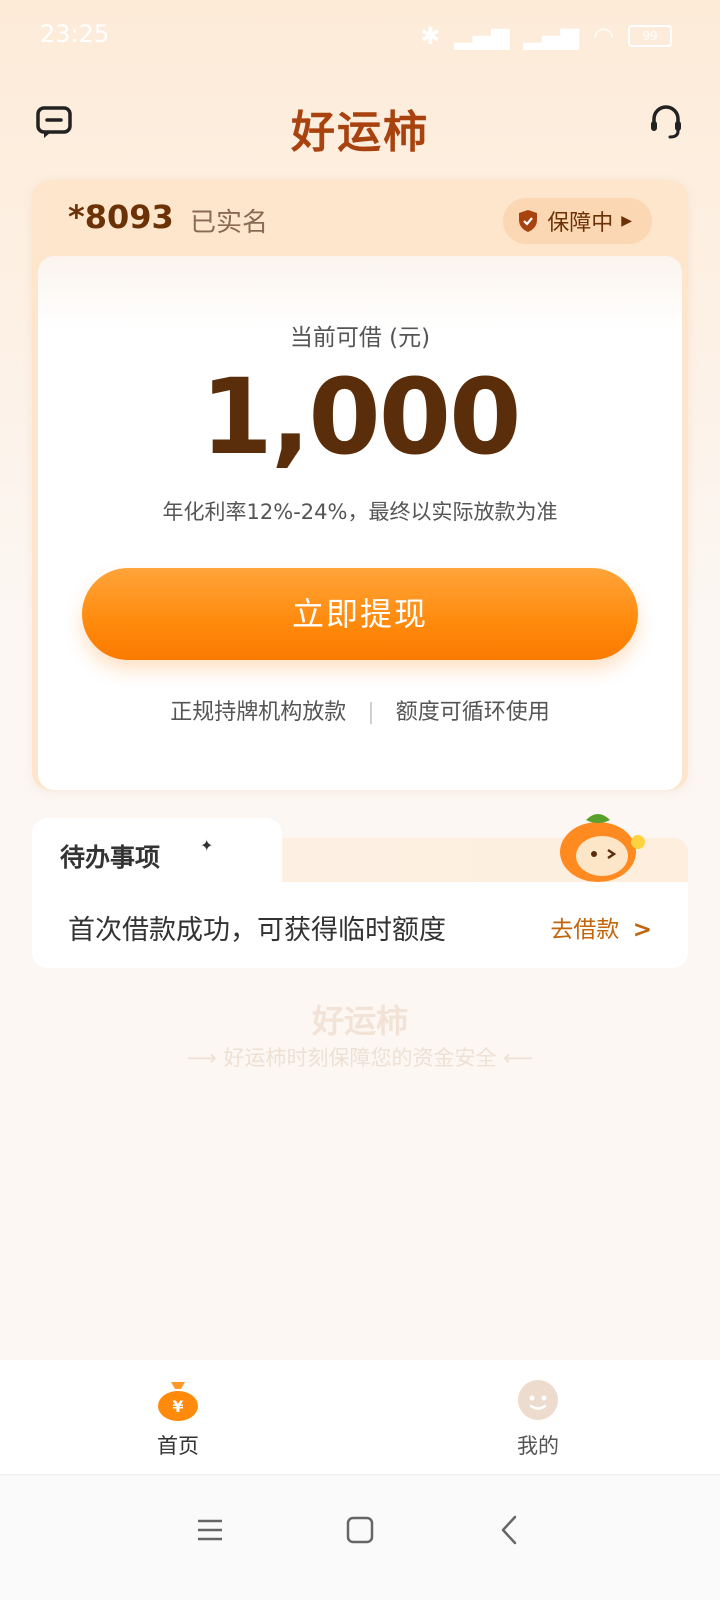 The image size is (720, 1600). I want to click on tip-licensed: 正规持牌机构放款, so click(258, 712).